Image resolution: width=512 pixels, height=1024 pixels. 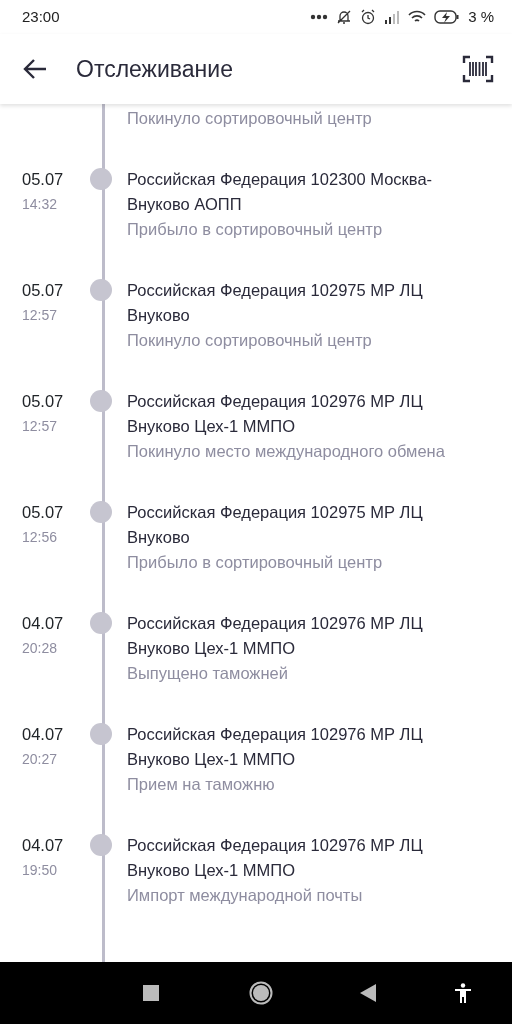 What do you see at coordinates (40, 204) in the screenshot?
I see `event-time: 14:32` at bounding box center [40, 204].